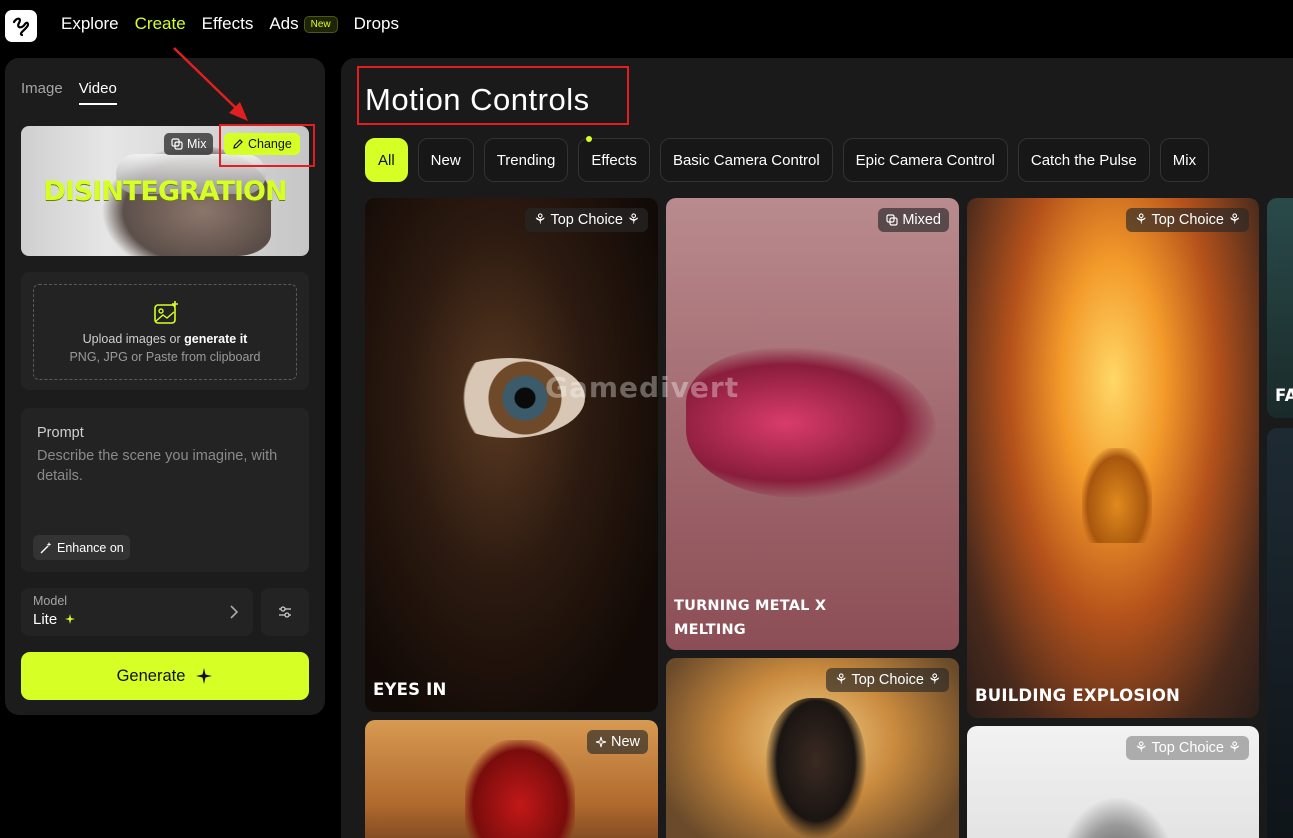 Image resolution: width=1293 pixels, height=838 pixels. Describe the element at coordinates (511, 455) in the screenshot. I see `card-eyes-in: ⚘ Top Choice ⚘ EYES IN` at that location.